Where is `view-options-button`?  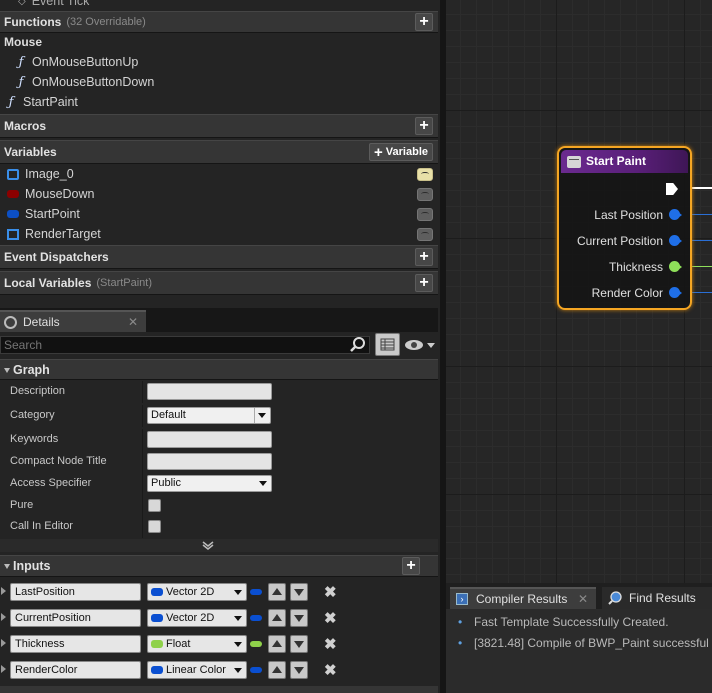
view-options-button is located at coordinates (420, 345).